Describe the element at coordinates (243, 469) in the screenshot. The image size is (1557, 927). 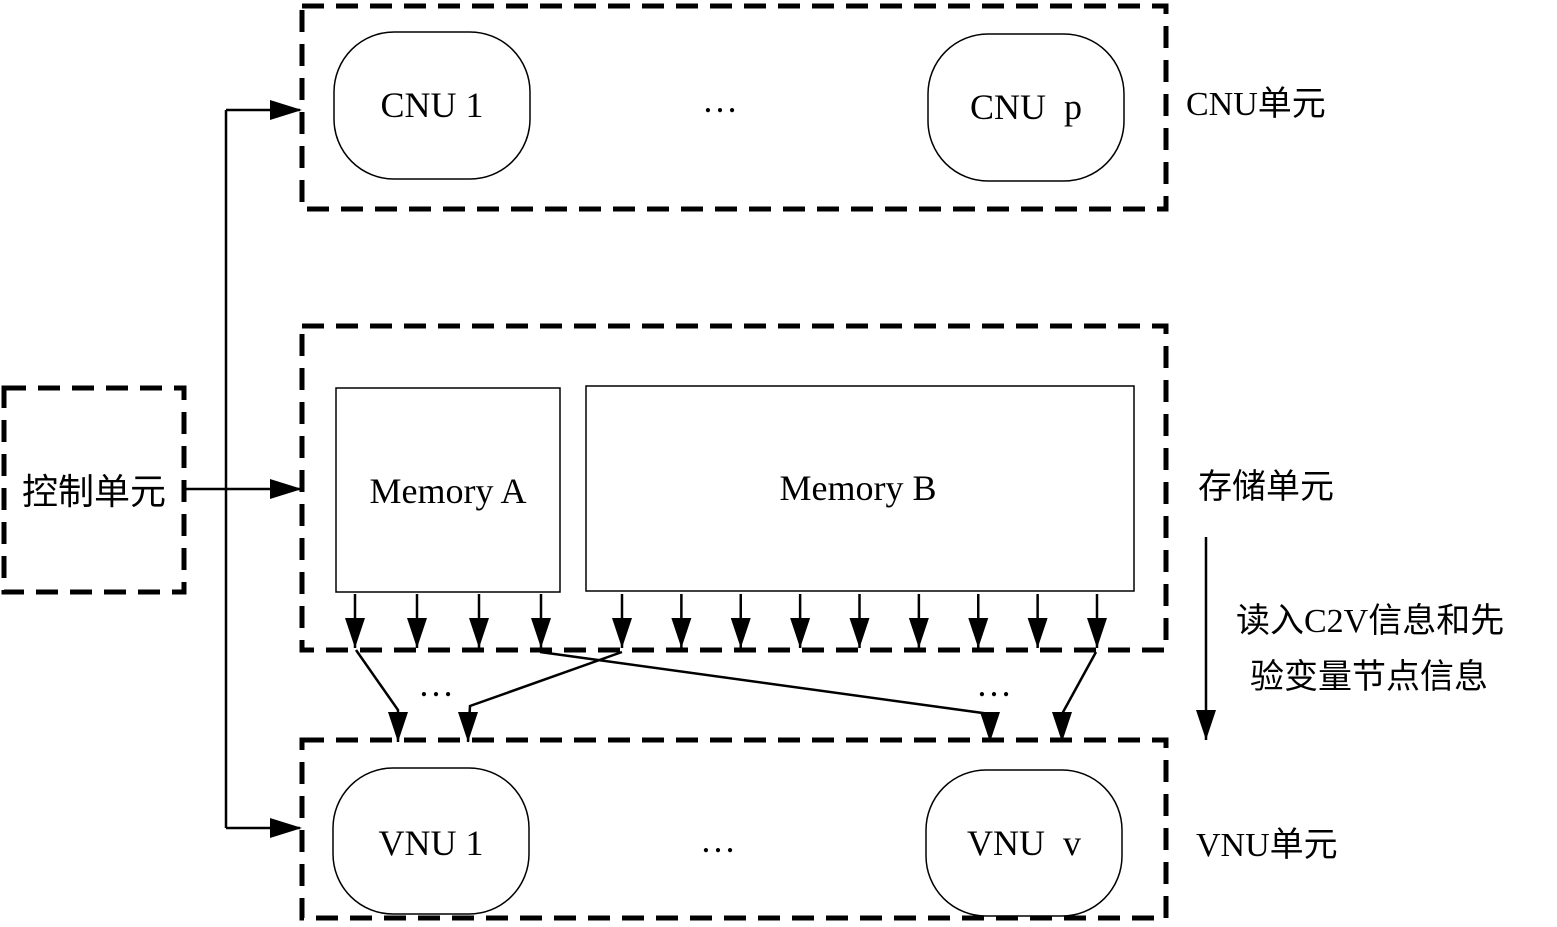
I see `control-lines` at that location.